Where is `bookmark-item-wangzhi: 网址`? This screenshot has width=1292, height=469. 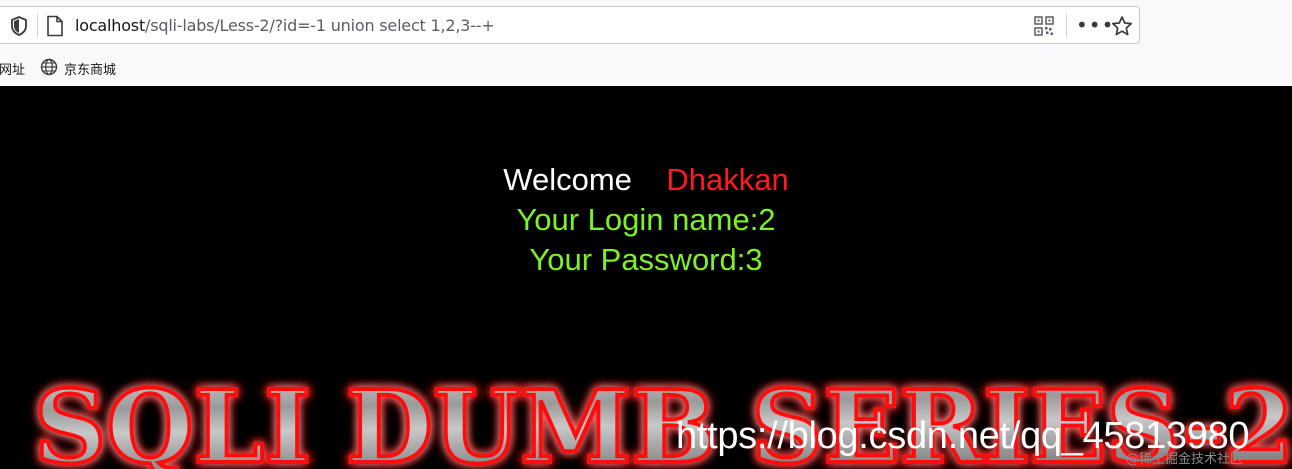
bookmark-item-wangzhi: 网址 is located at coordinates (12, 68).